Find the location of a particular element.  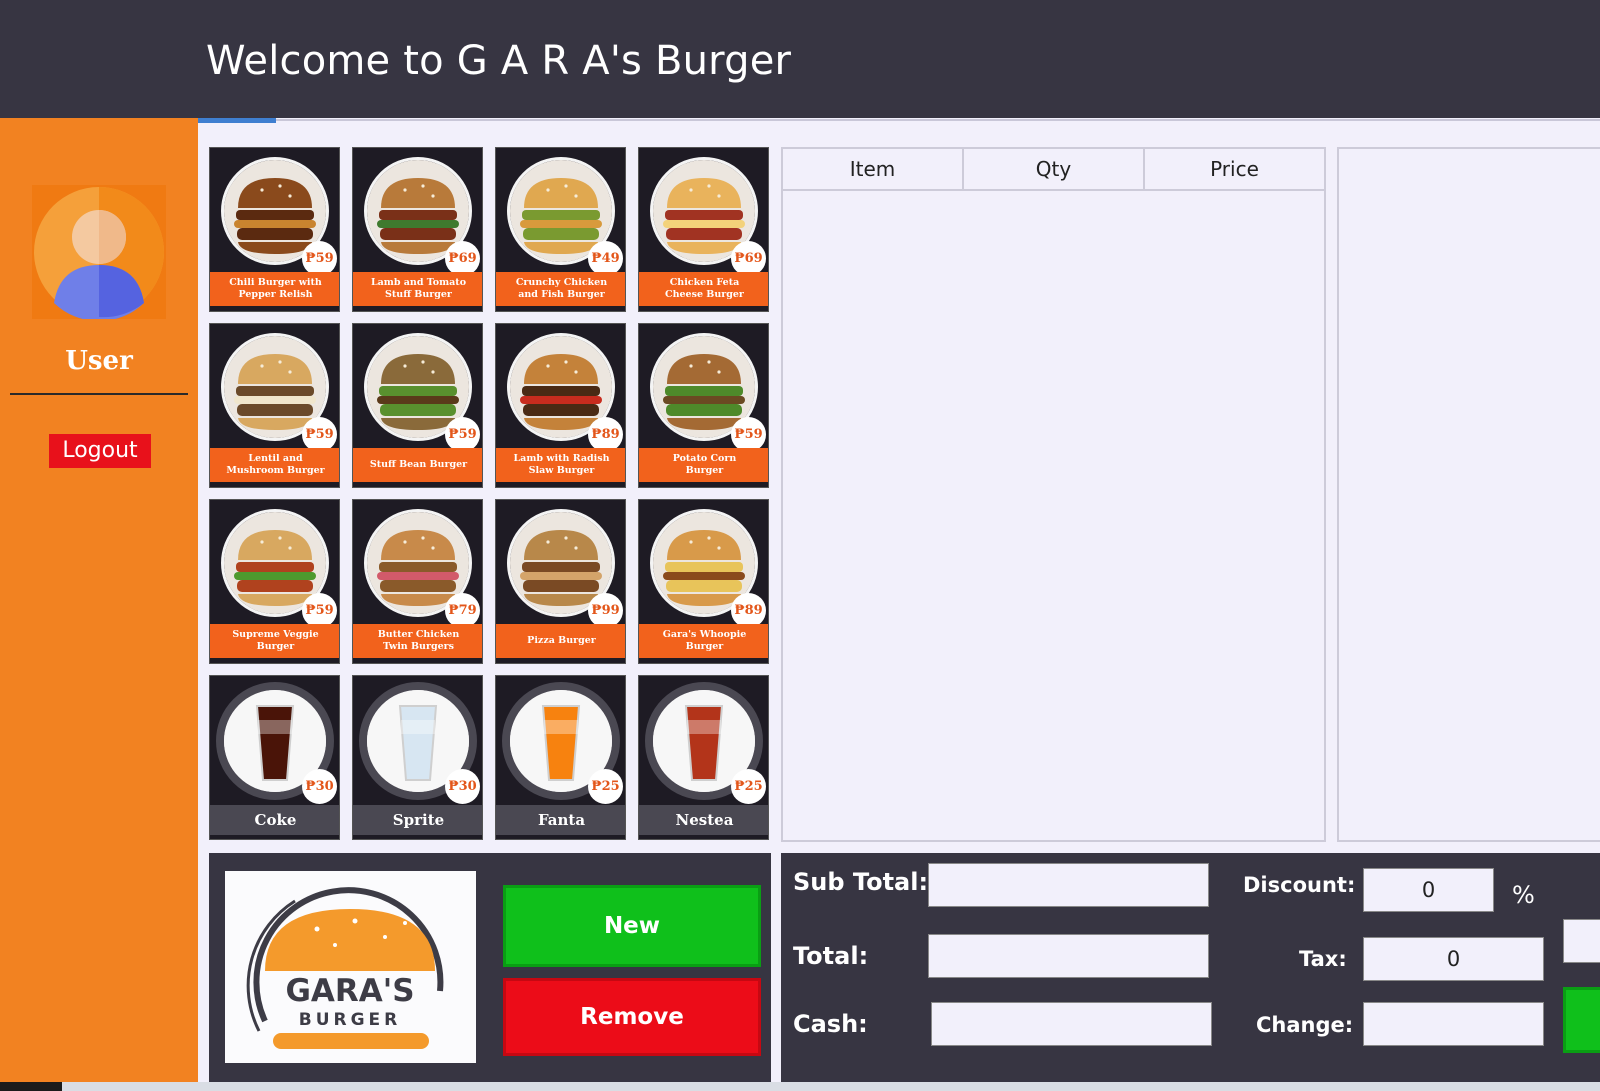

user-avatar-icon is located at coordinates (99, 252).